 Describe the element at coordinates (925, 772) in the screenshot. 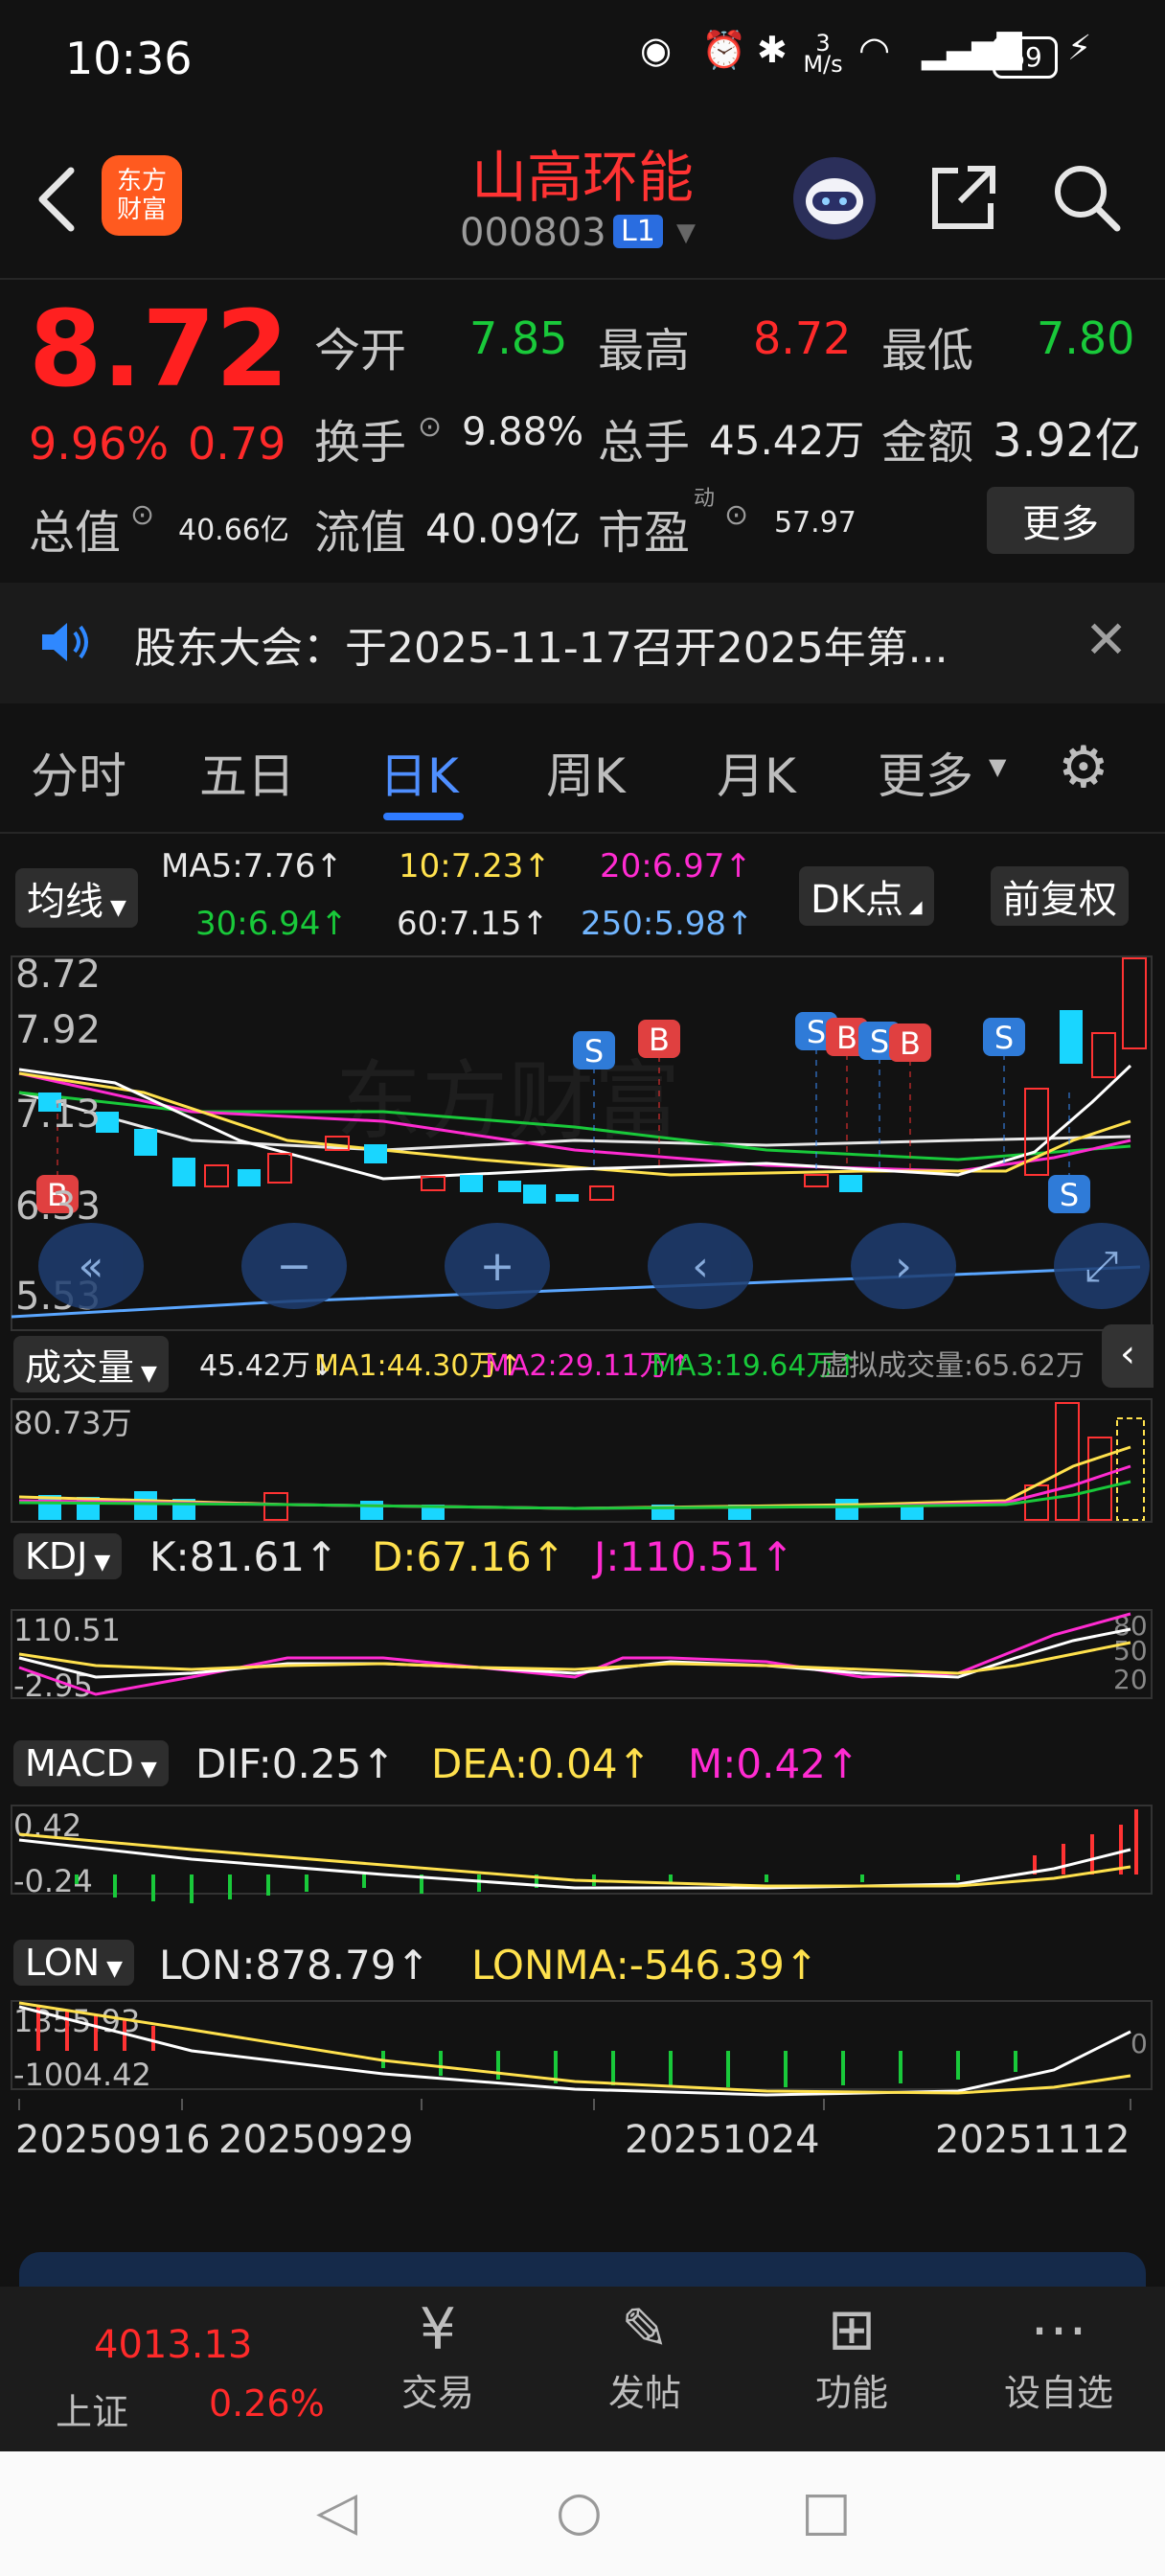

I see `tab-more: 更多` at that location.